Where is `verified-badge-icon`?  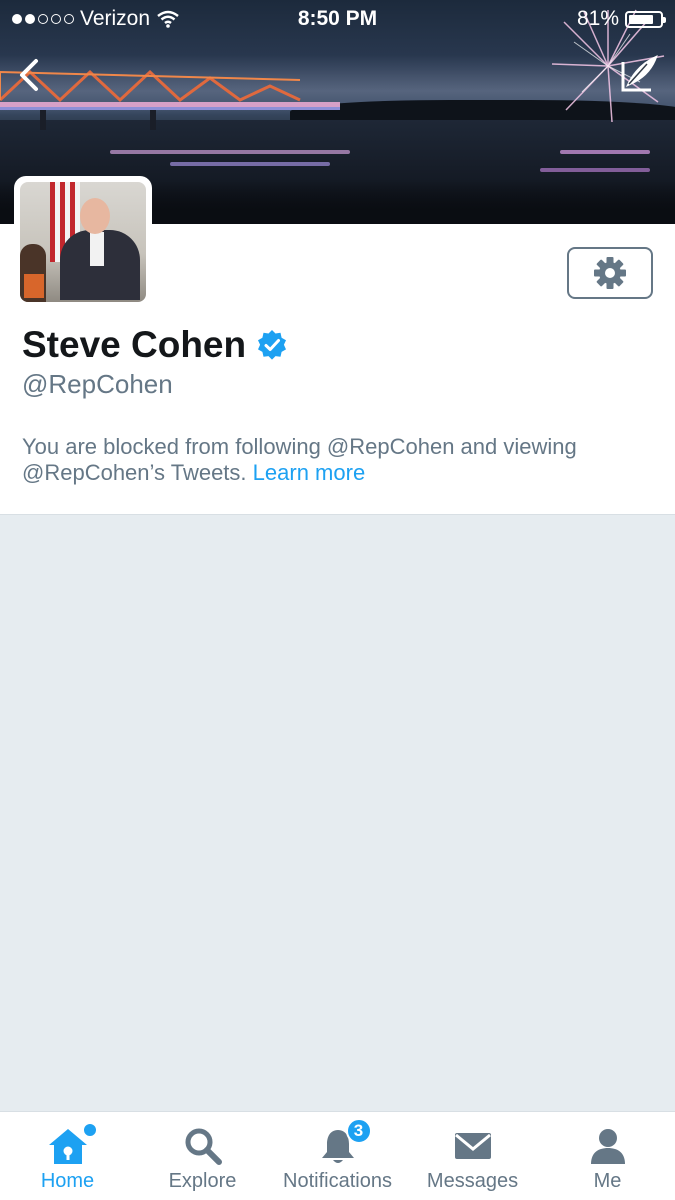
verified-badge-icon is located at coordinates (272, 345).